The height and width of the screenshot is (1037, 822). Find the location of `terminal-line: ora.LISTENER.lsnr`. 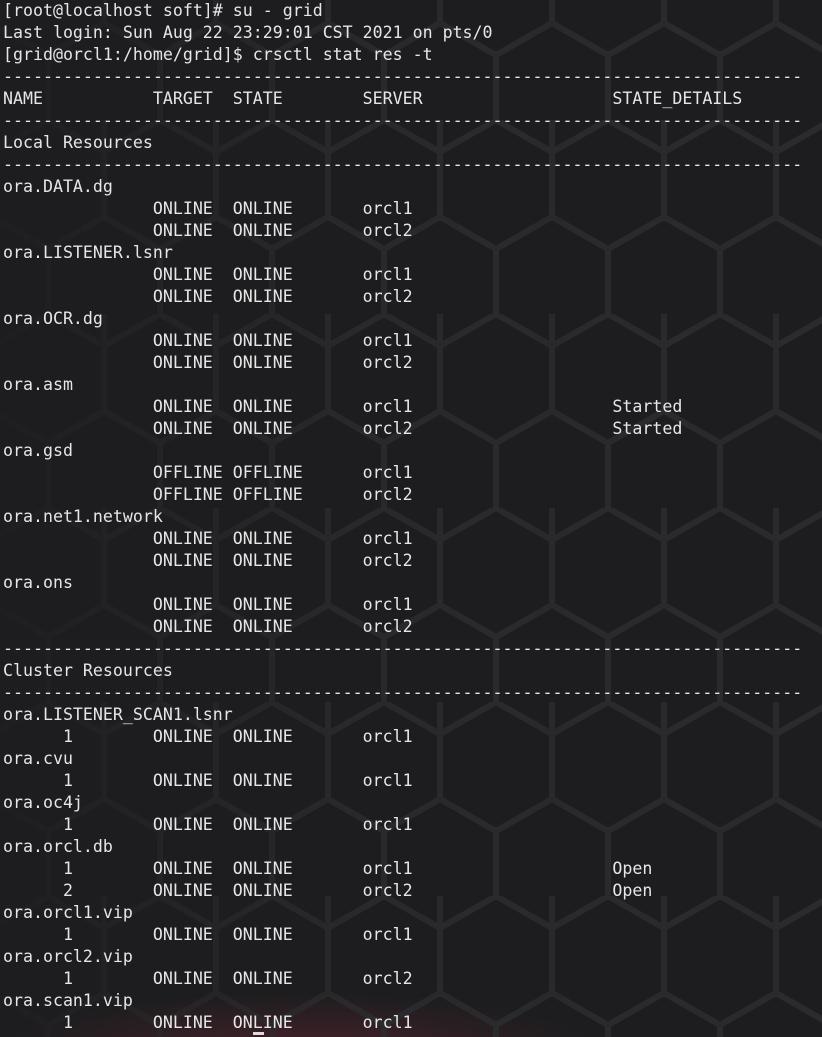

terminal-line: ora.LISTENER.lsnr is located at coordinates (88, 252).